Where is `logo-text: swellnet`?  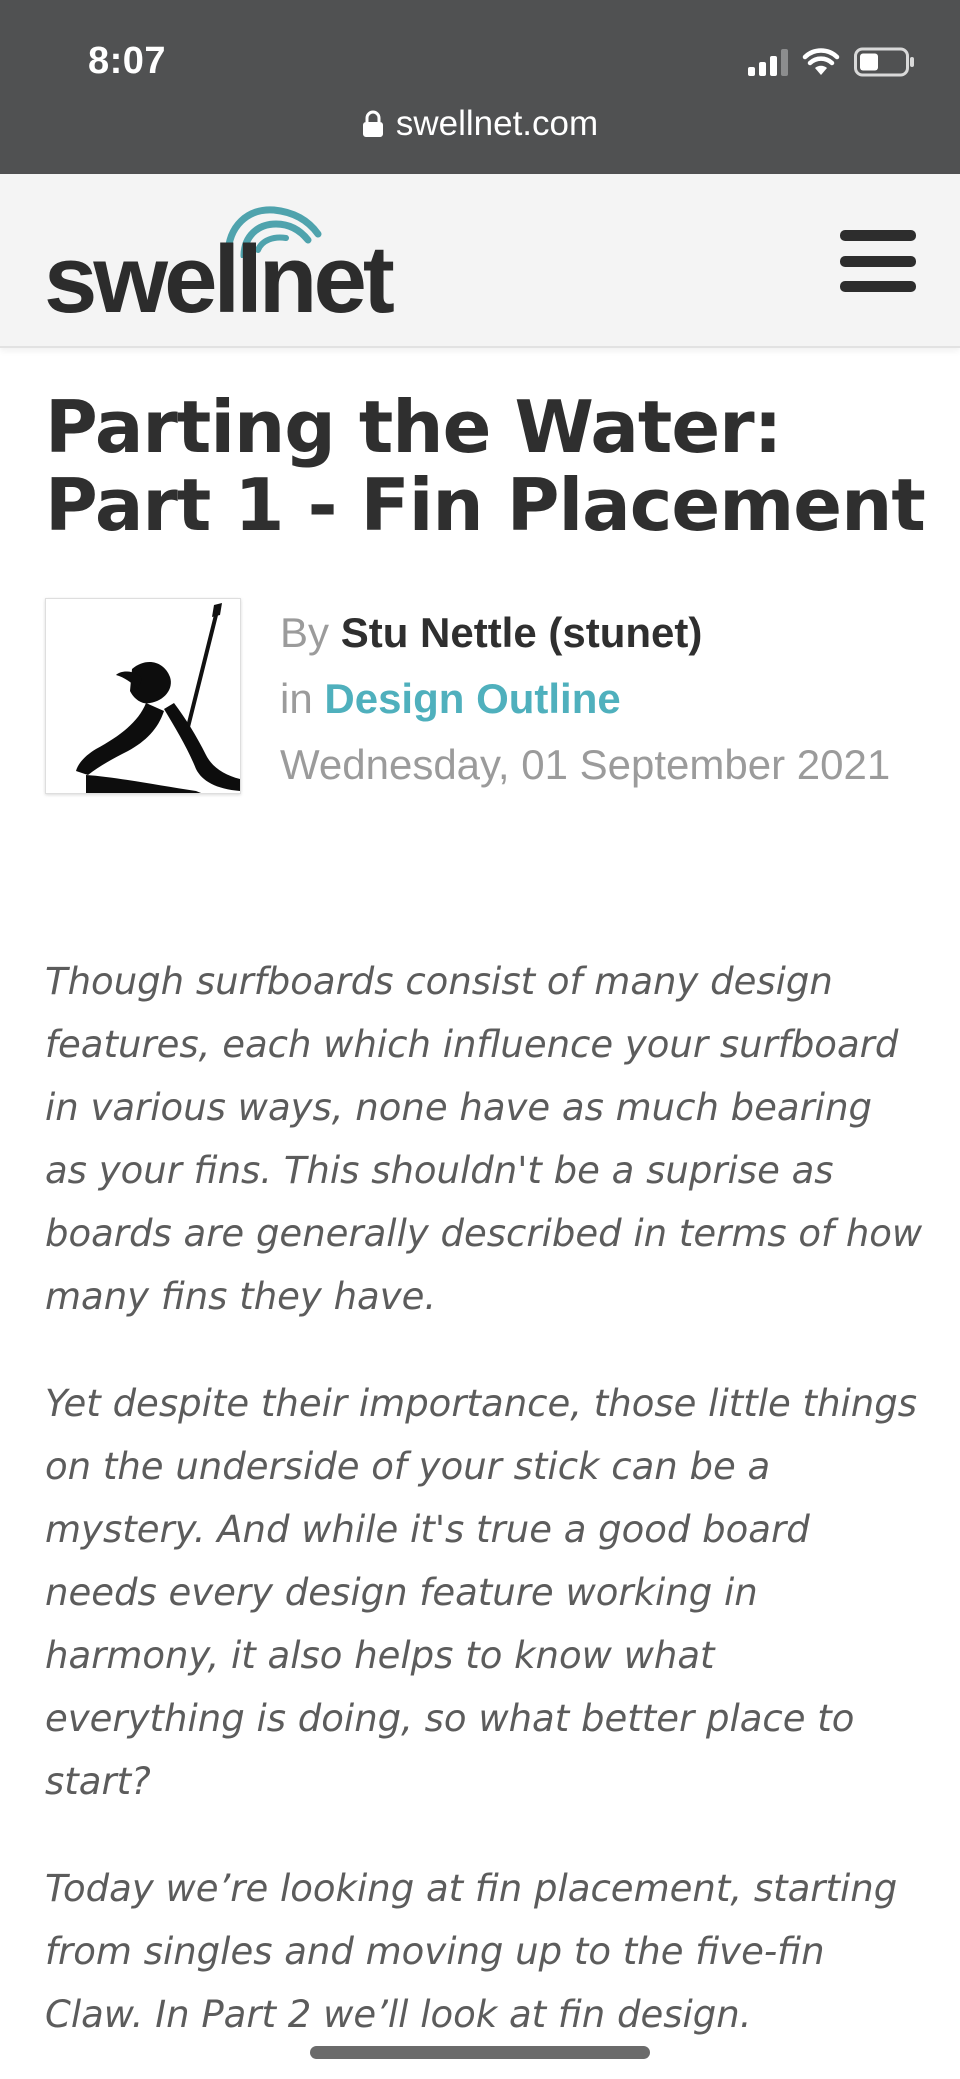
logo-text: swellnet is located at coordinates (219, 279).